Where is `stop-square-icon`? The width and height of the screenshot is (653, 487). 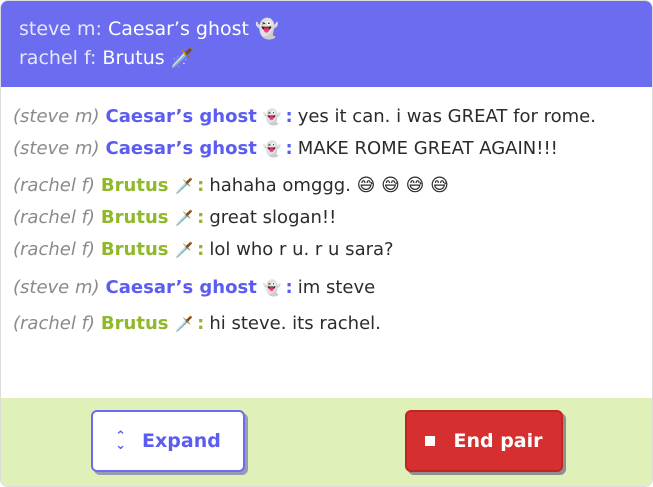
stop-square-icon is located at coordinates (430, 441).